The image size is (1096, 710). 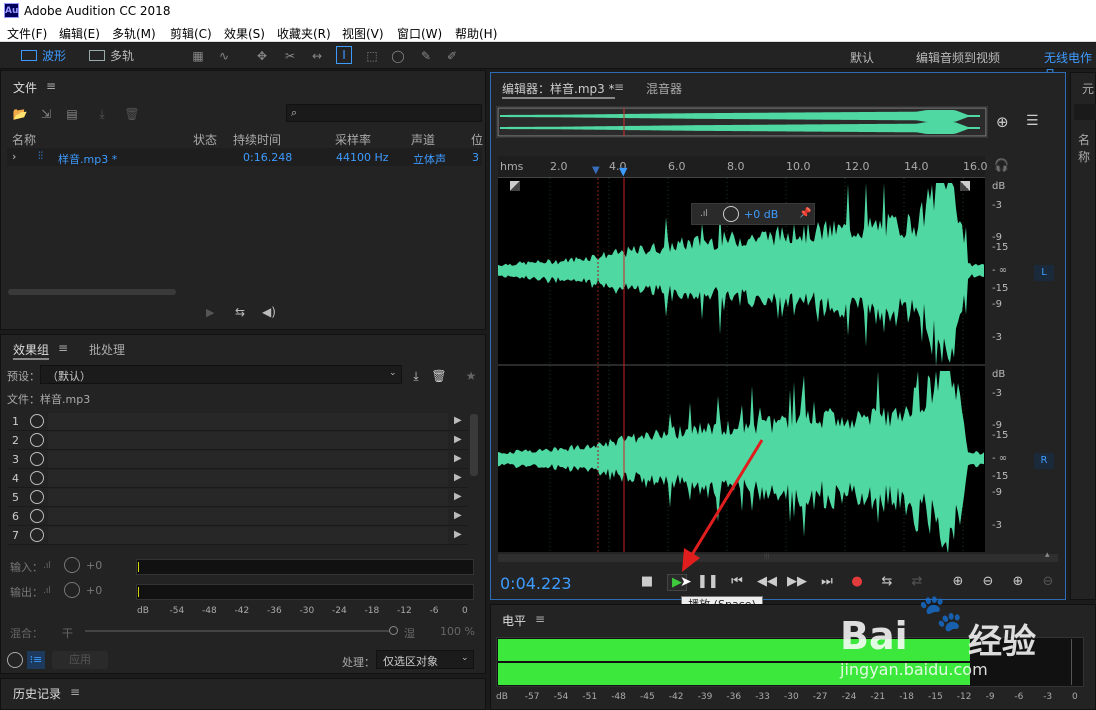 I want to click on fast-forward-button: ▶▶, so click(x=797, y=581).